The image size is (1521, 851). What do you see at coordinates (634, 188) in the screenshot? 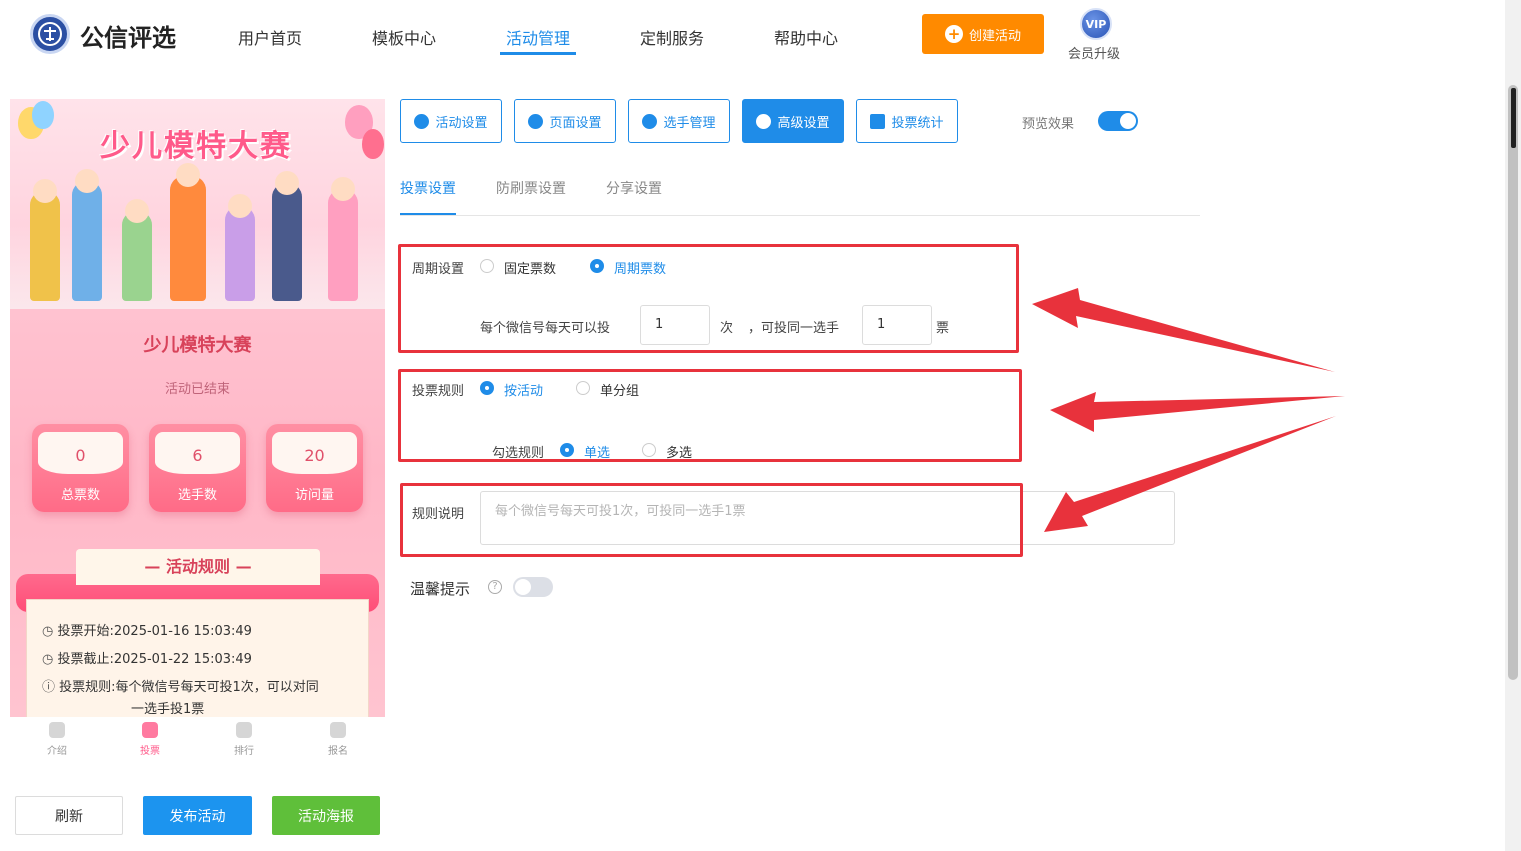
I see `tab-share-settings: 分享设置` at bounding box center [634, 188].